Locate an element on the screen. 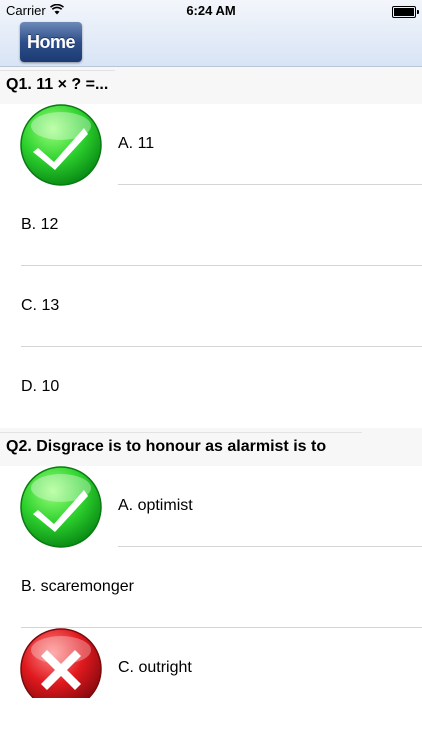 This screenshot has width=422, height=750. battery-icon is located at coordinates (405, 11).